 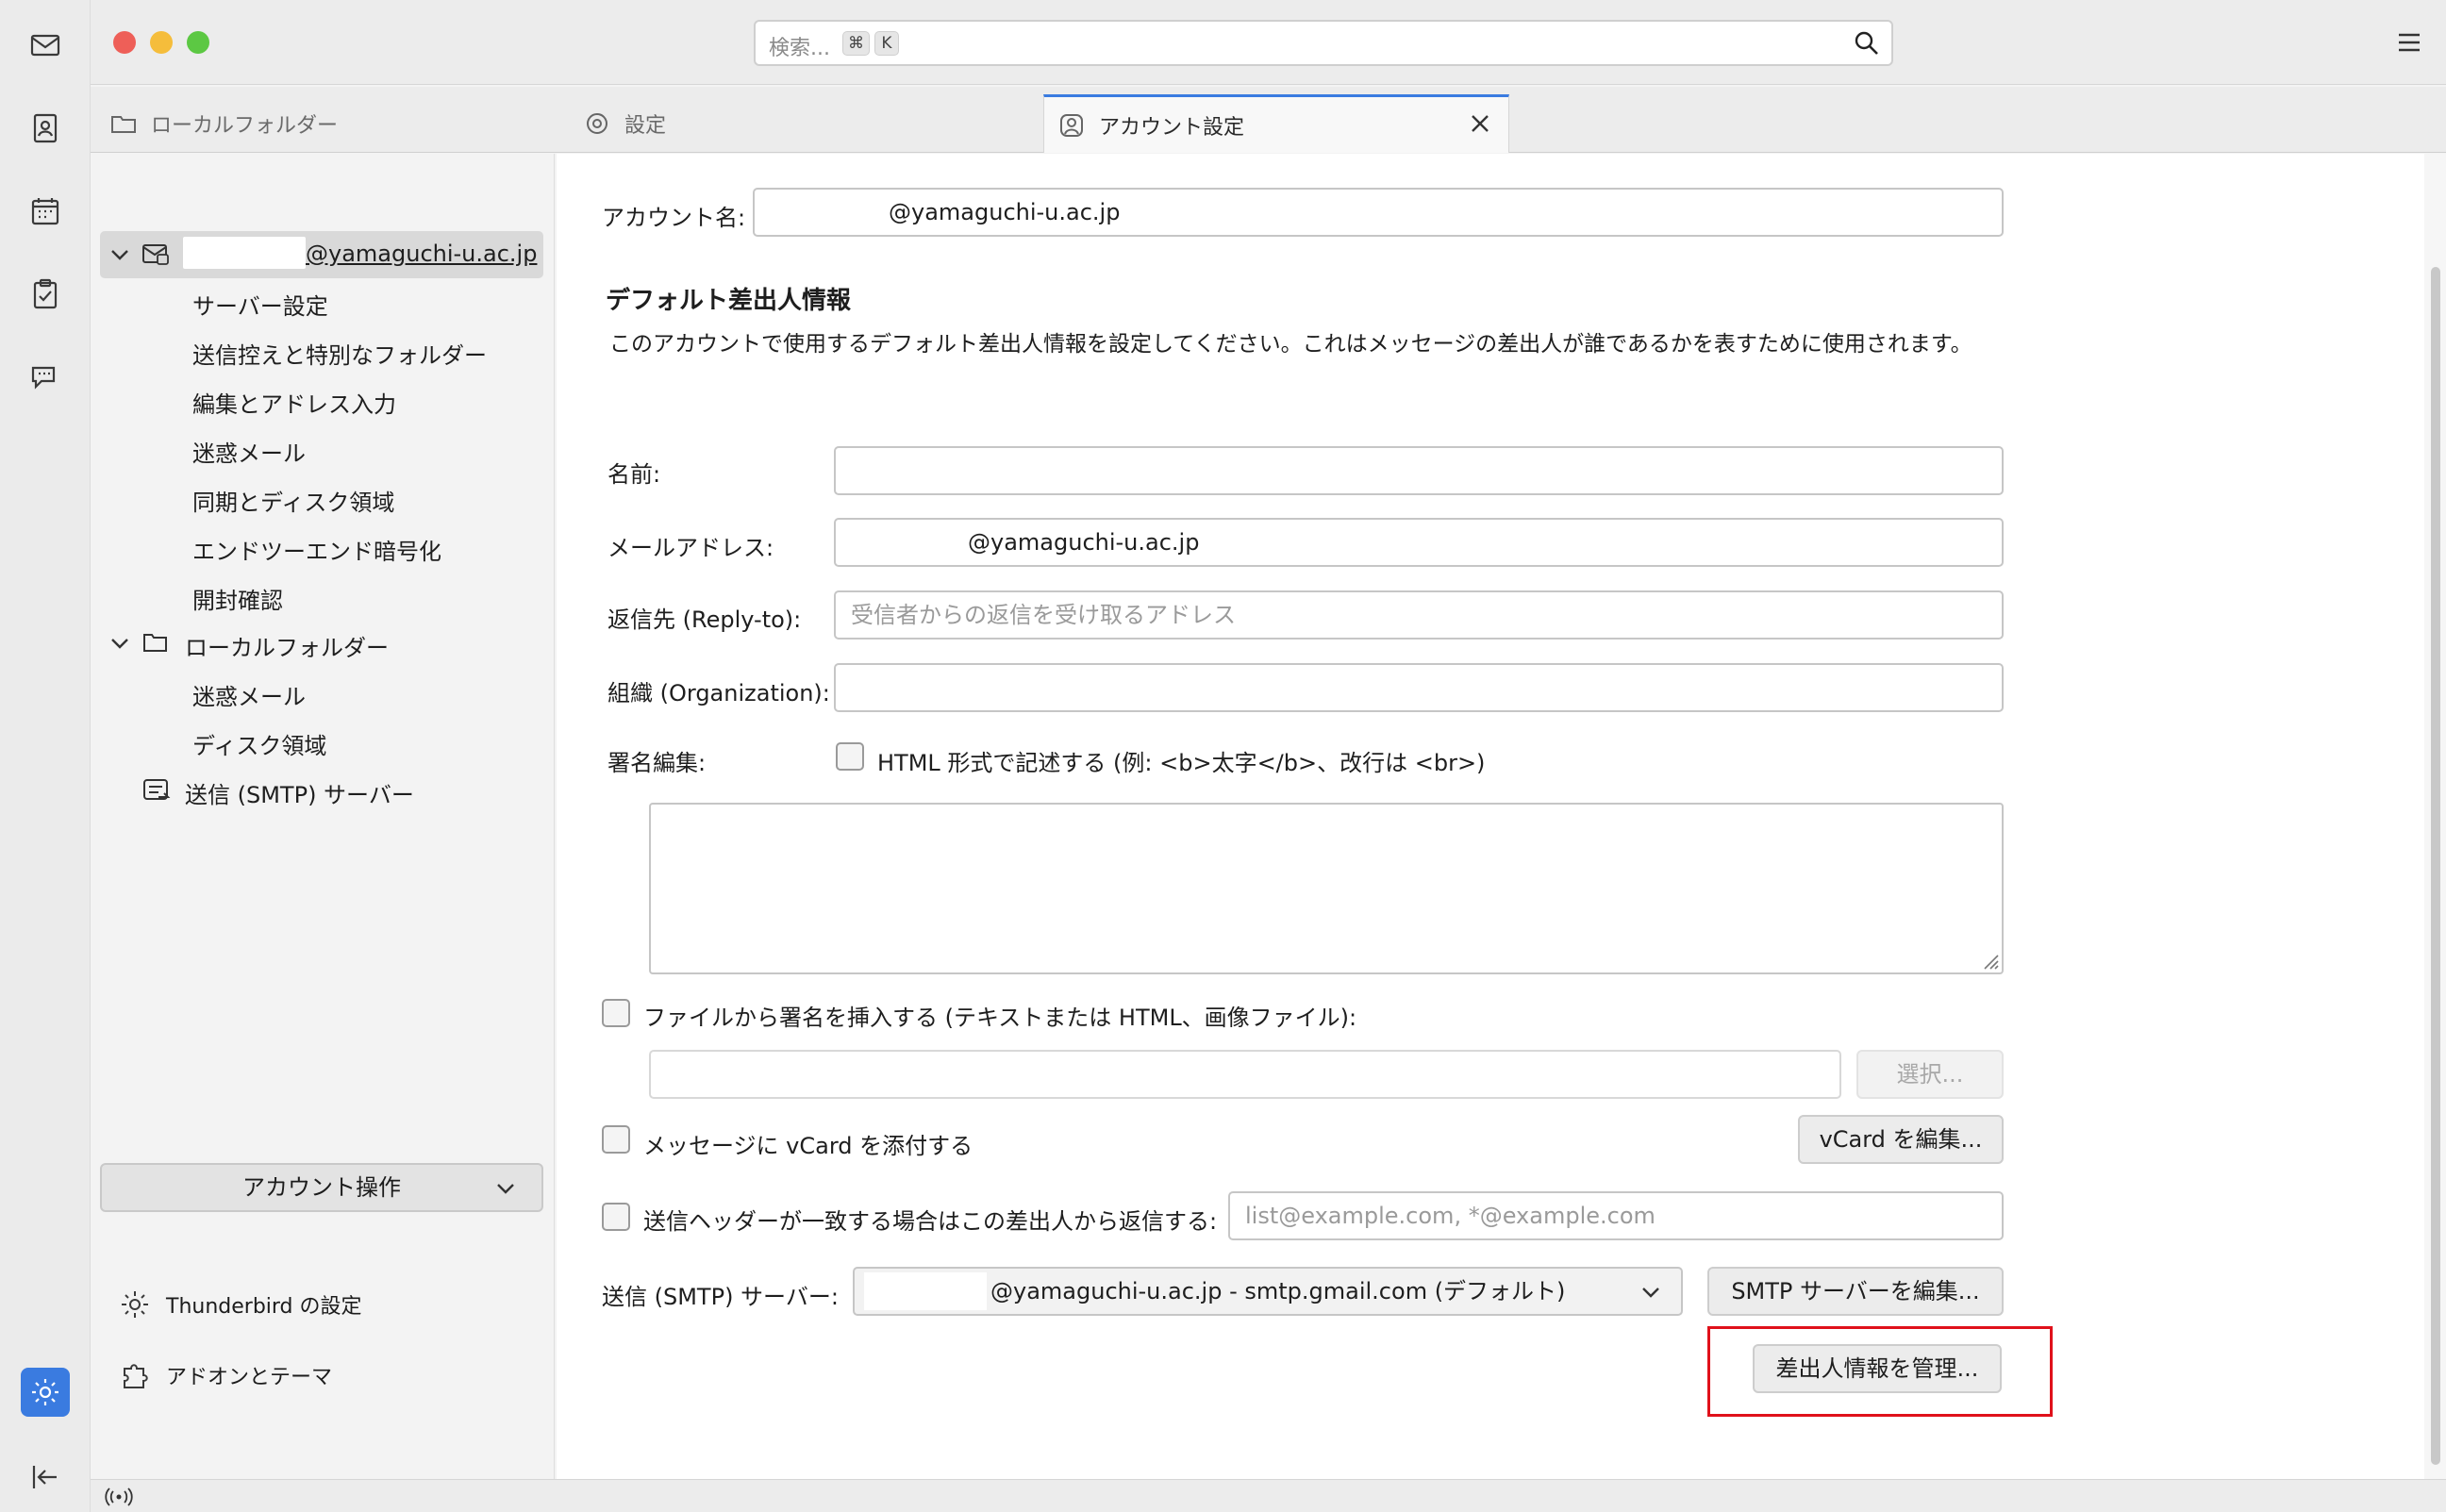 What do you see at coordinates (1323, 43) in the screenshot?
I see `global-search-input: 検索... ⌘ K` at bounding box center [1323, 43].